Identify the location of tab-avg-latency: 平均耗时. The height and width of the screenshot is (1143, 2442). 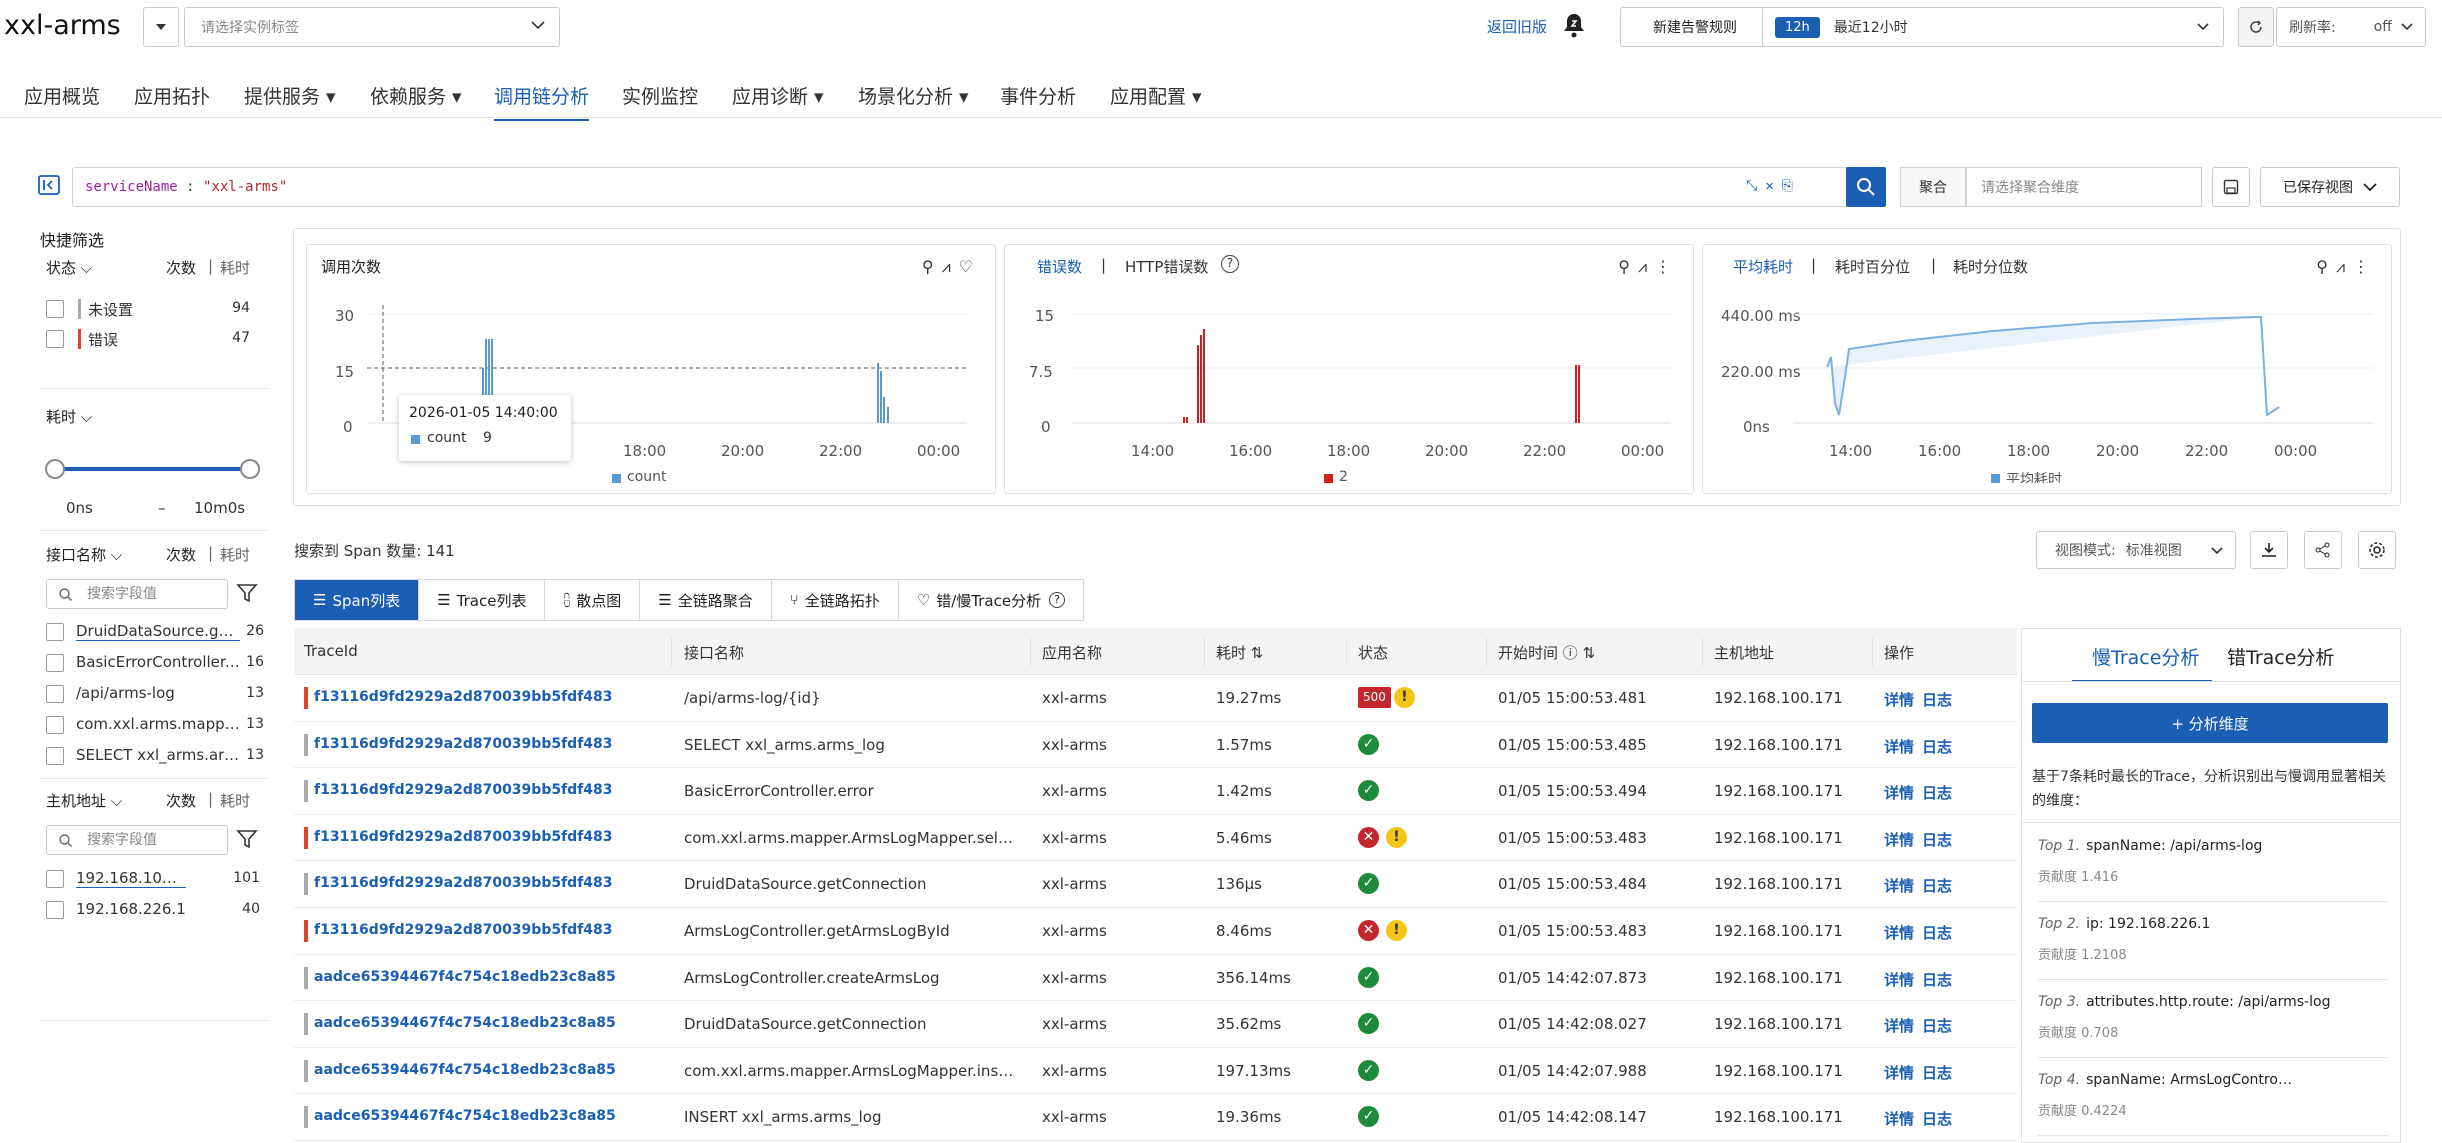
(1763, 266).